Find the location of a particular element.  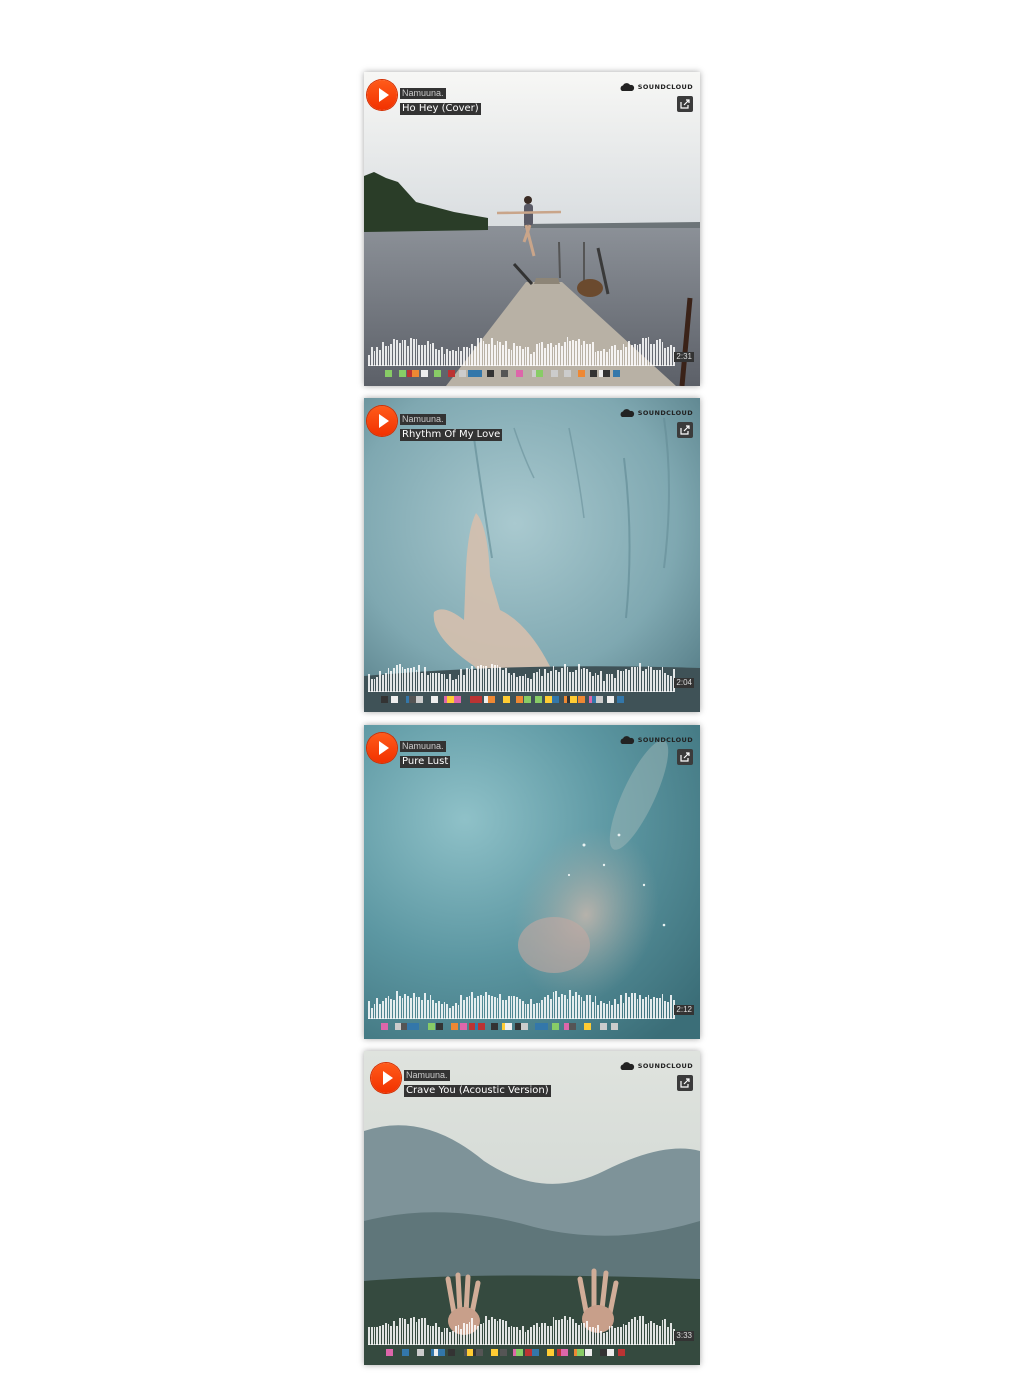

track-title: Rhythm Of My Love is located at coordinates (451, 435).